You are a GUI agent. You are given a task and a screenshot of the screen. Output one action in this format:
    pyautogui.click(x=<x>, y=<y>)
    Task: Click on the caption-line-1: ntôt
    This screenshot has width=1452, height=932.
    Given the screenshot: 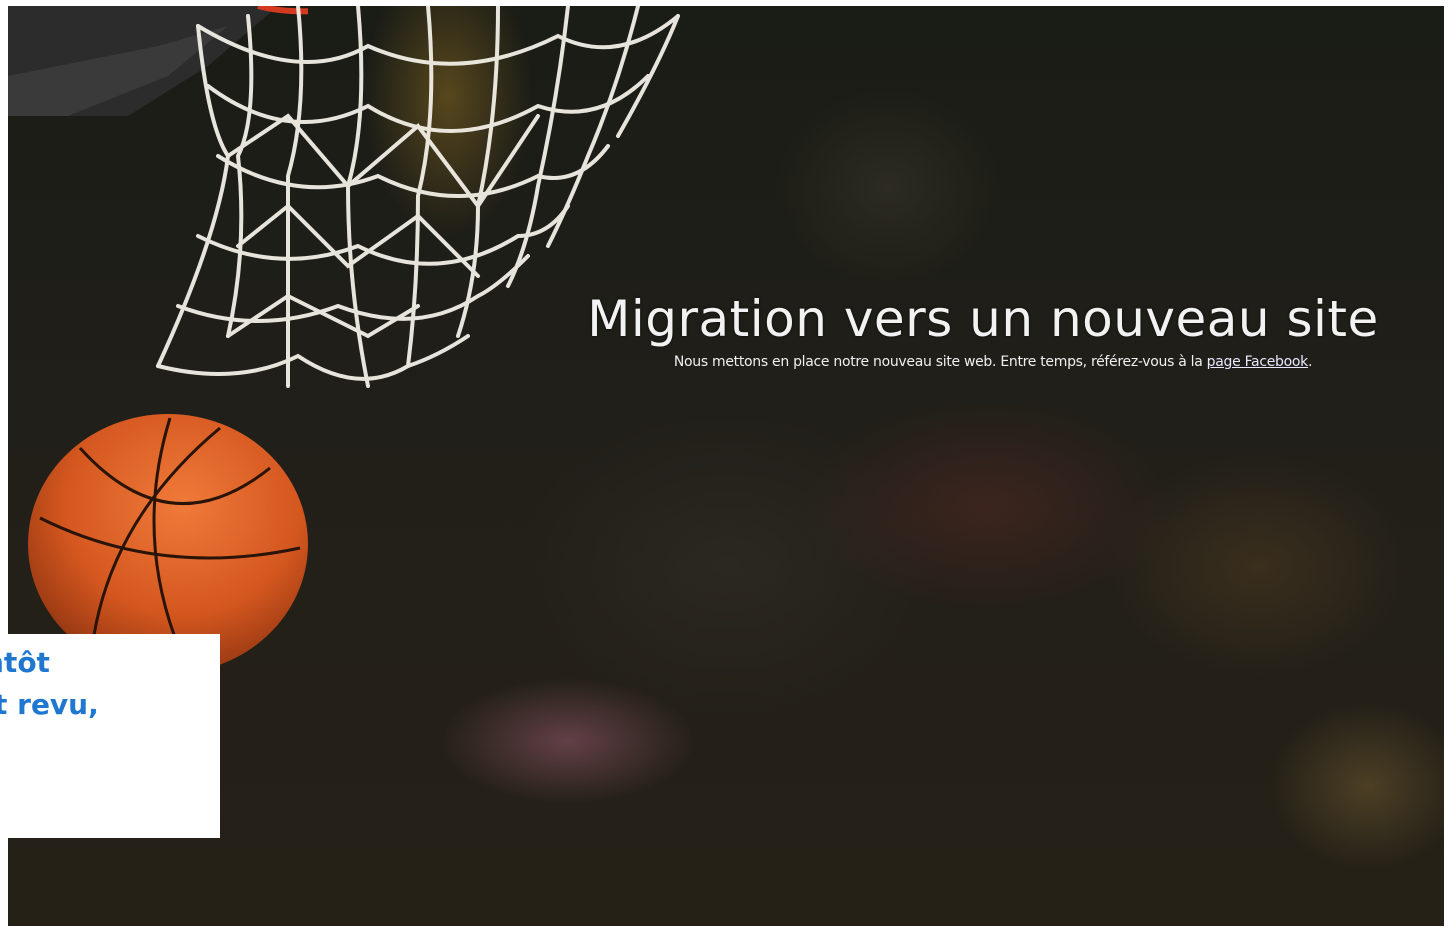 What is the action you would take?
    pyautogui.click(x=25, y=662)
    